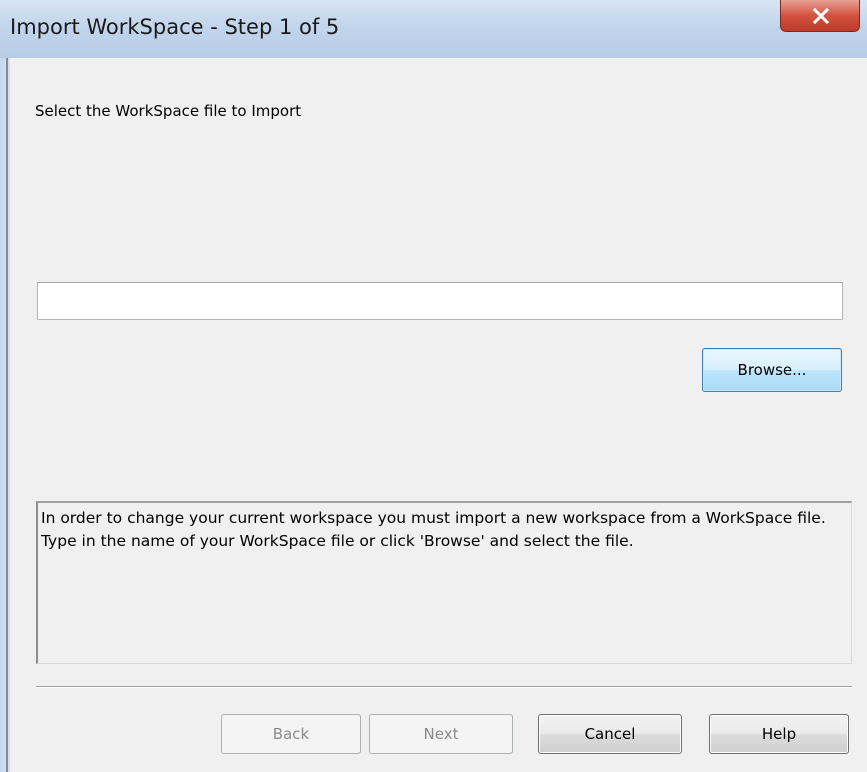 This screenshot has width=867, height=772. I want to click on close-button, so click(820, 16).